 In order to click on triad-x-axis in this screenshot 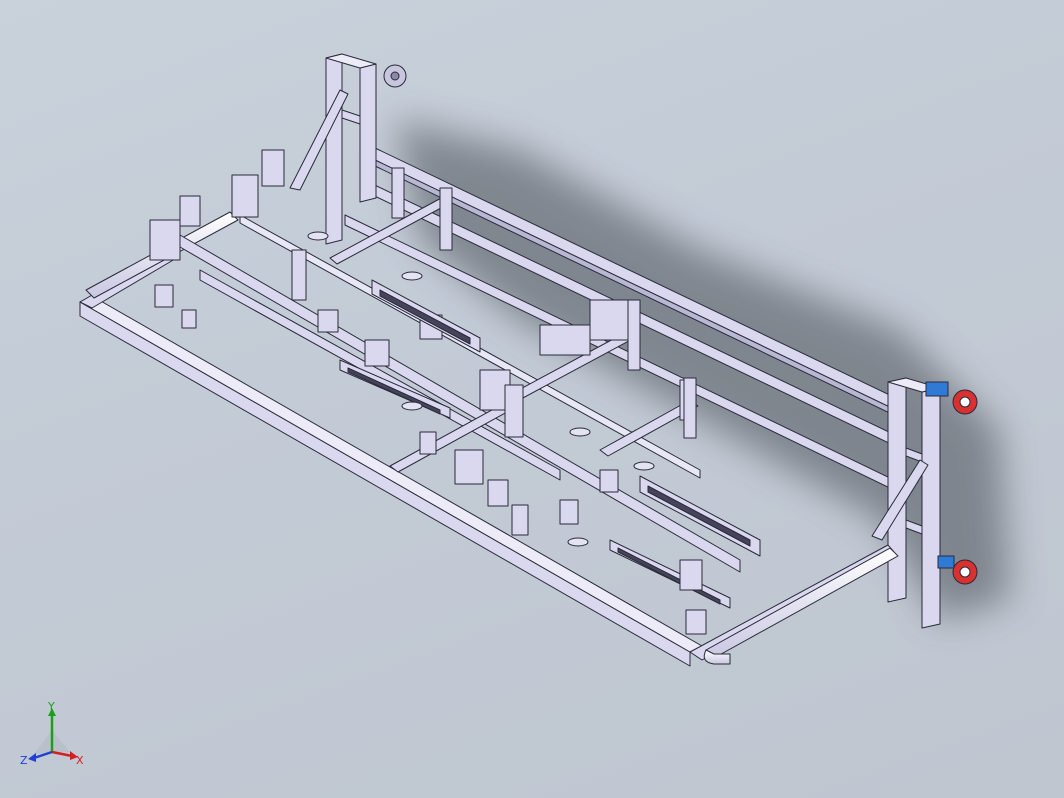, I will do `click(62, 754)`.